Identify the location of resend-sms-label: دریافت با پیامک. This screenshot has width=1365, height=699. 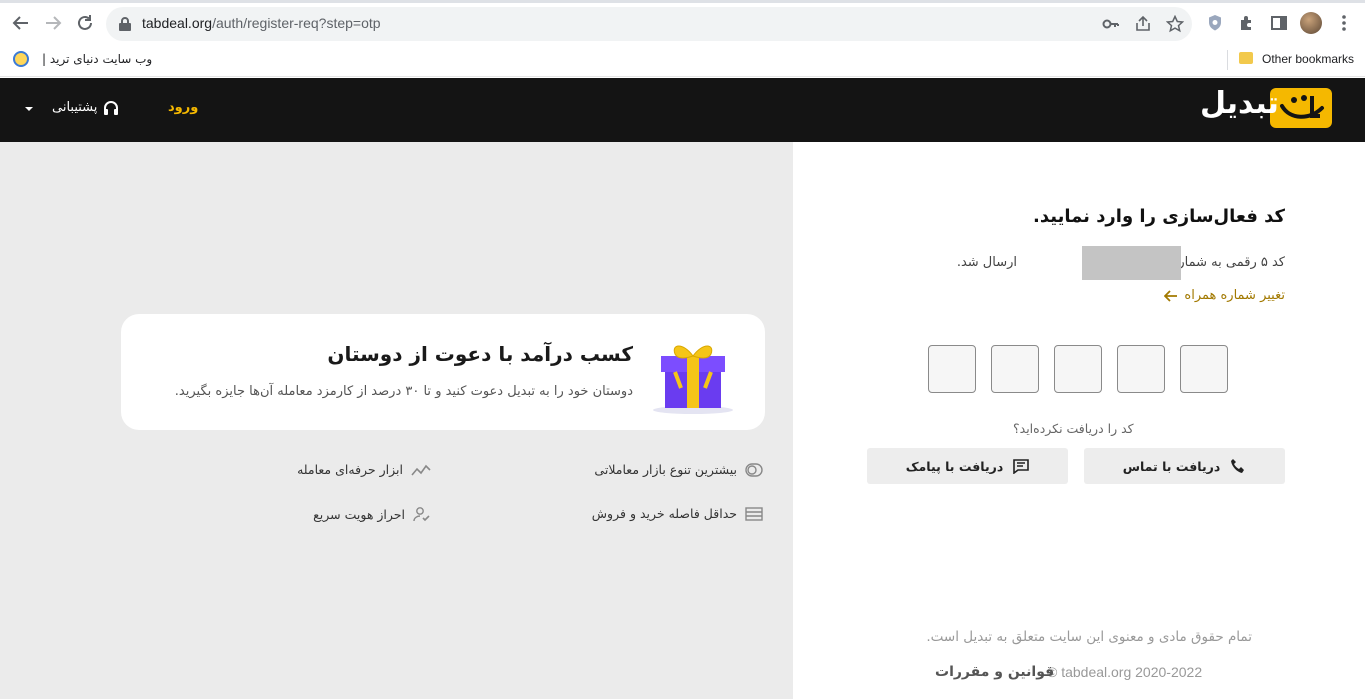
(954, 466).